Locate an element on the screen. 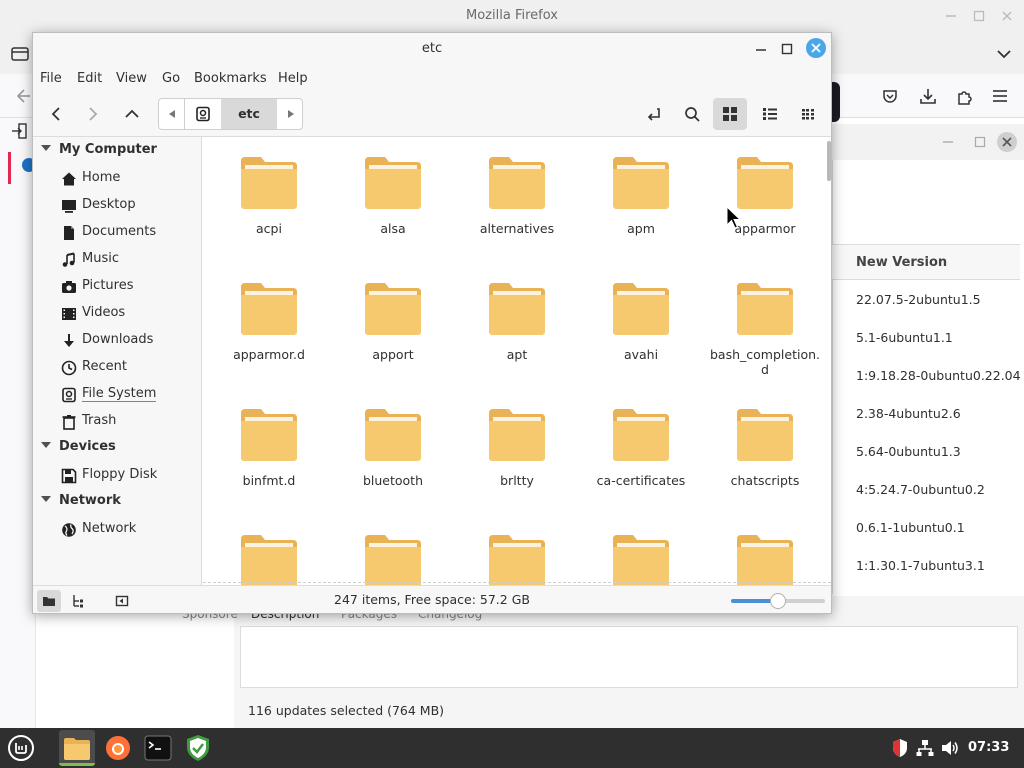 This screenshot has height=768, width=1024. list-view-icon is located at coordinates (770, 114).